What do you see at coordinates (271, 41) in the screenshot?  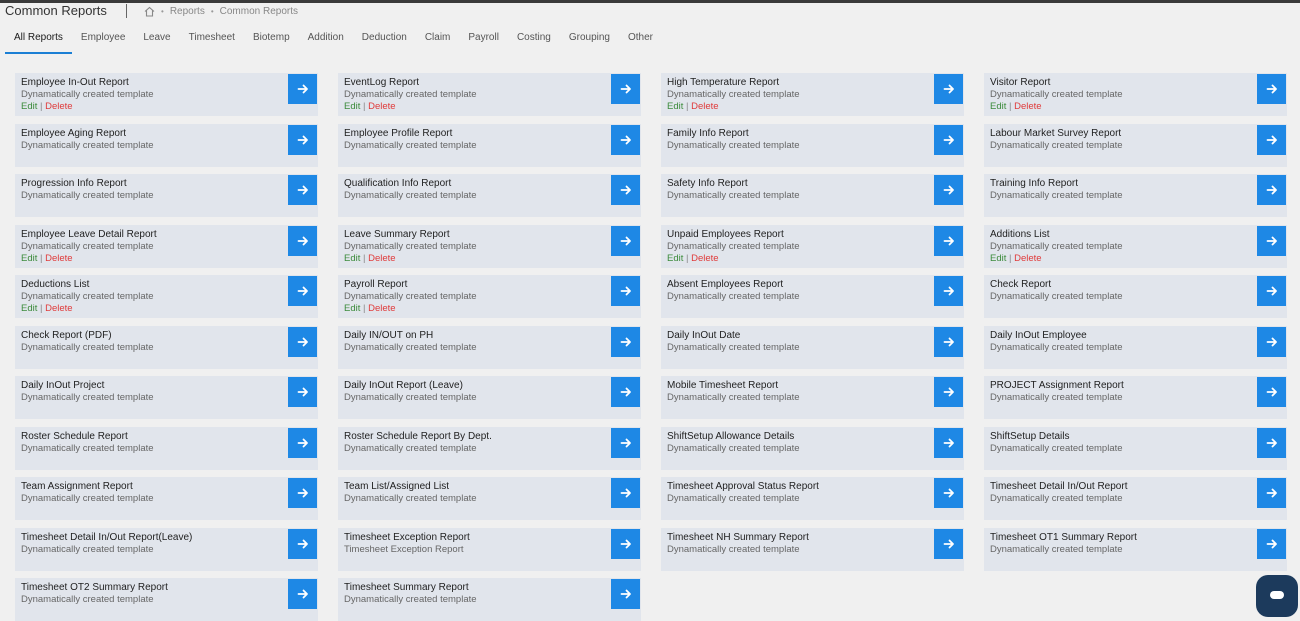 I see `tab-biotemp: Biotemp` at bounding box center [271, 41].